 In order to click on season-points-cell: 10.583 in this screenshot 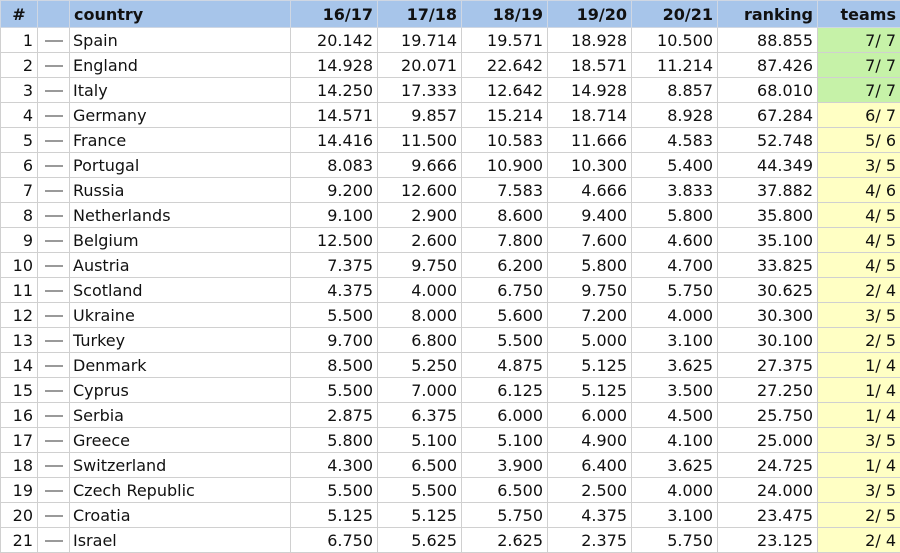, I will do `click(505, 140)`.